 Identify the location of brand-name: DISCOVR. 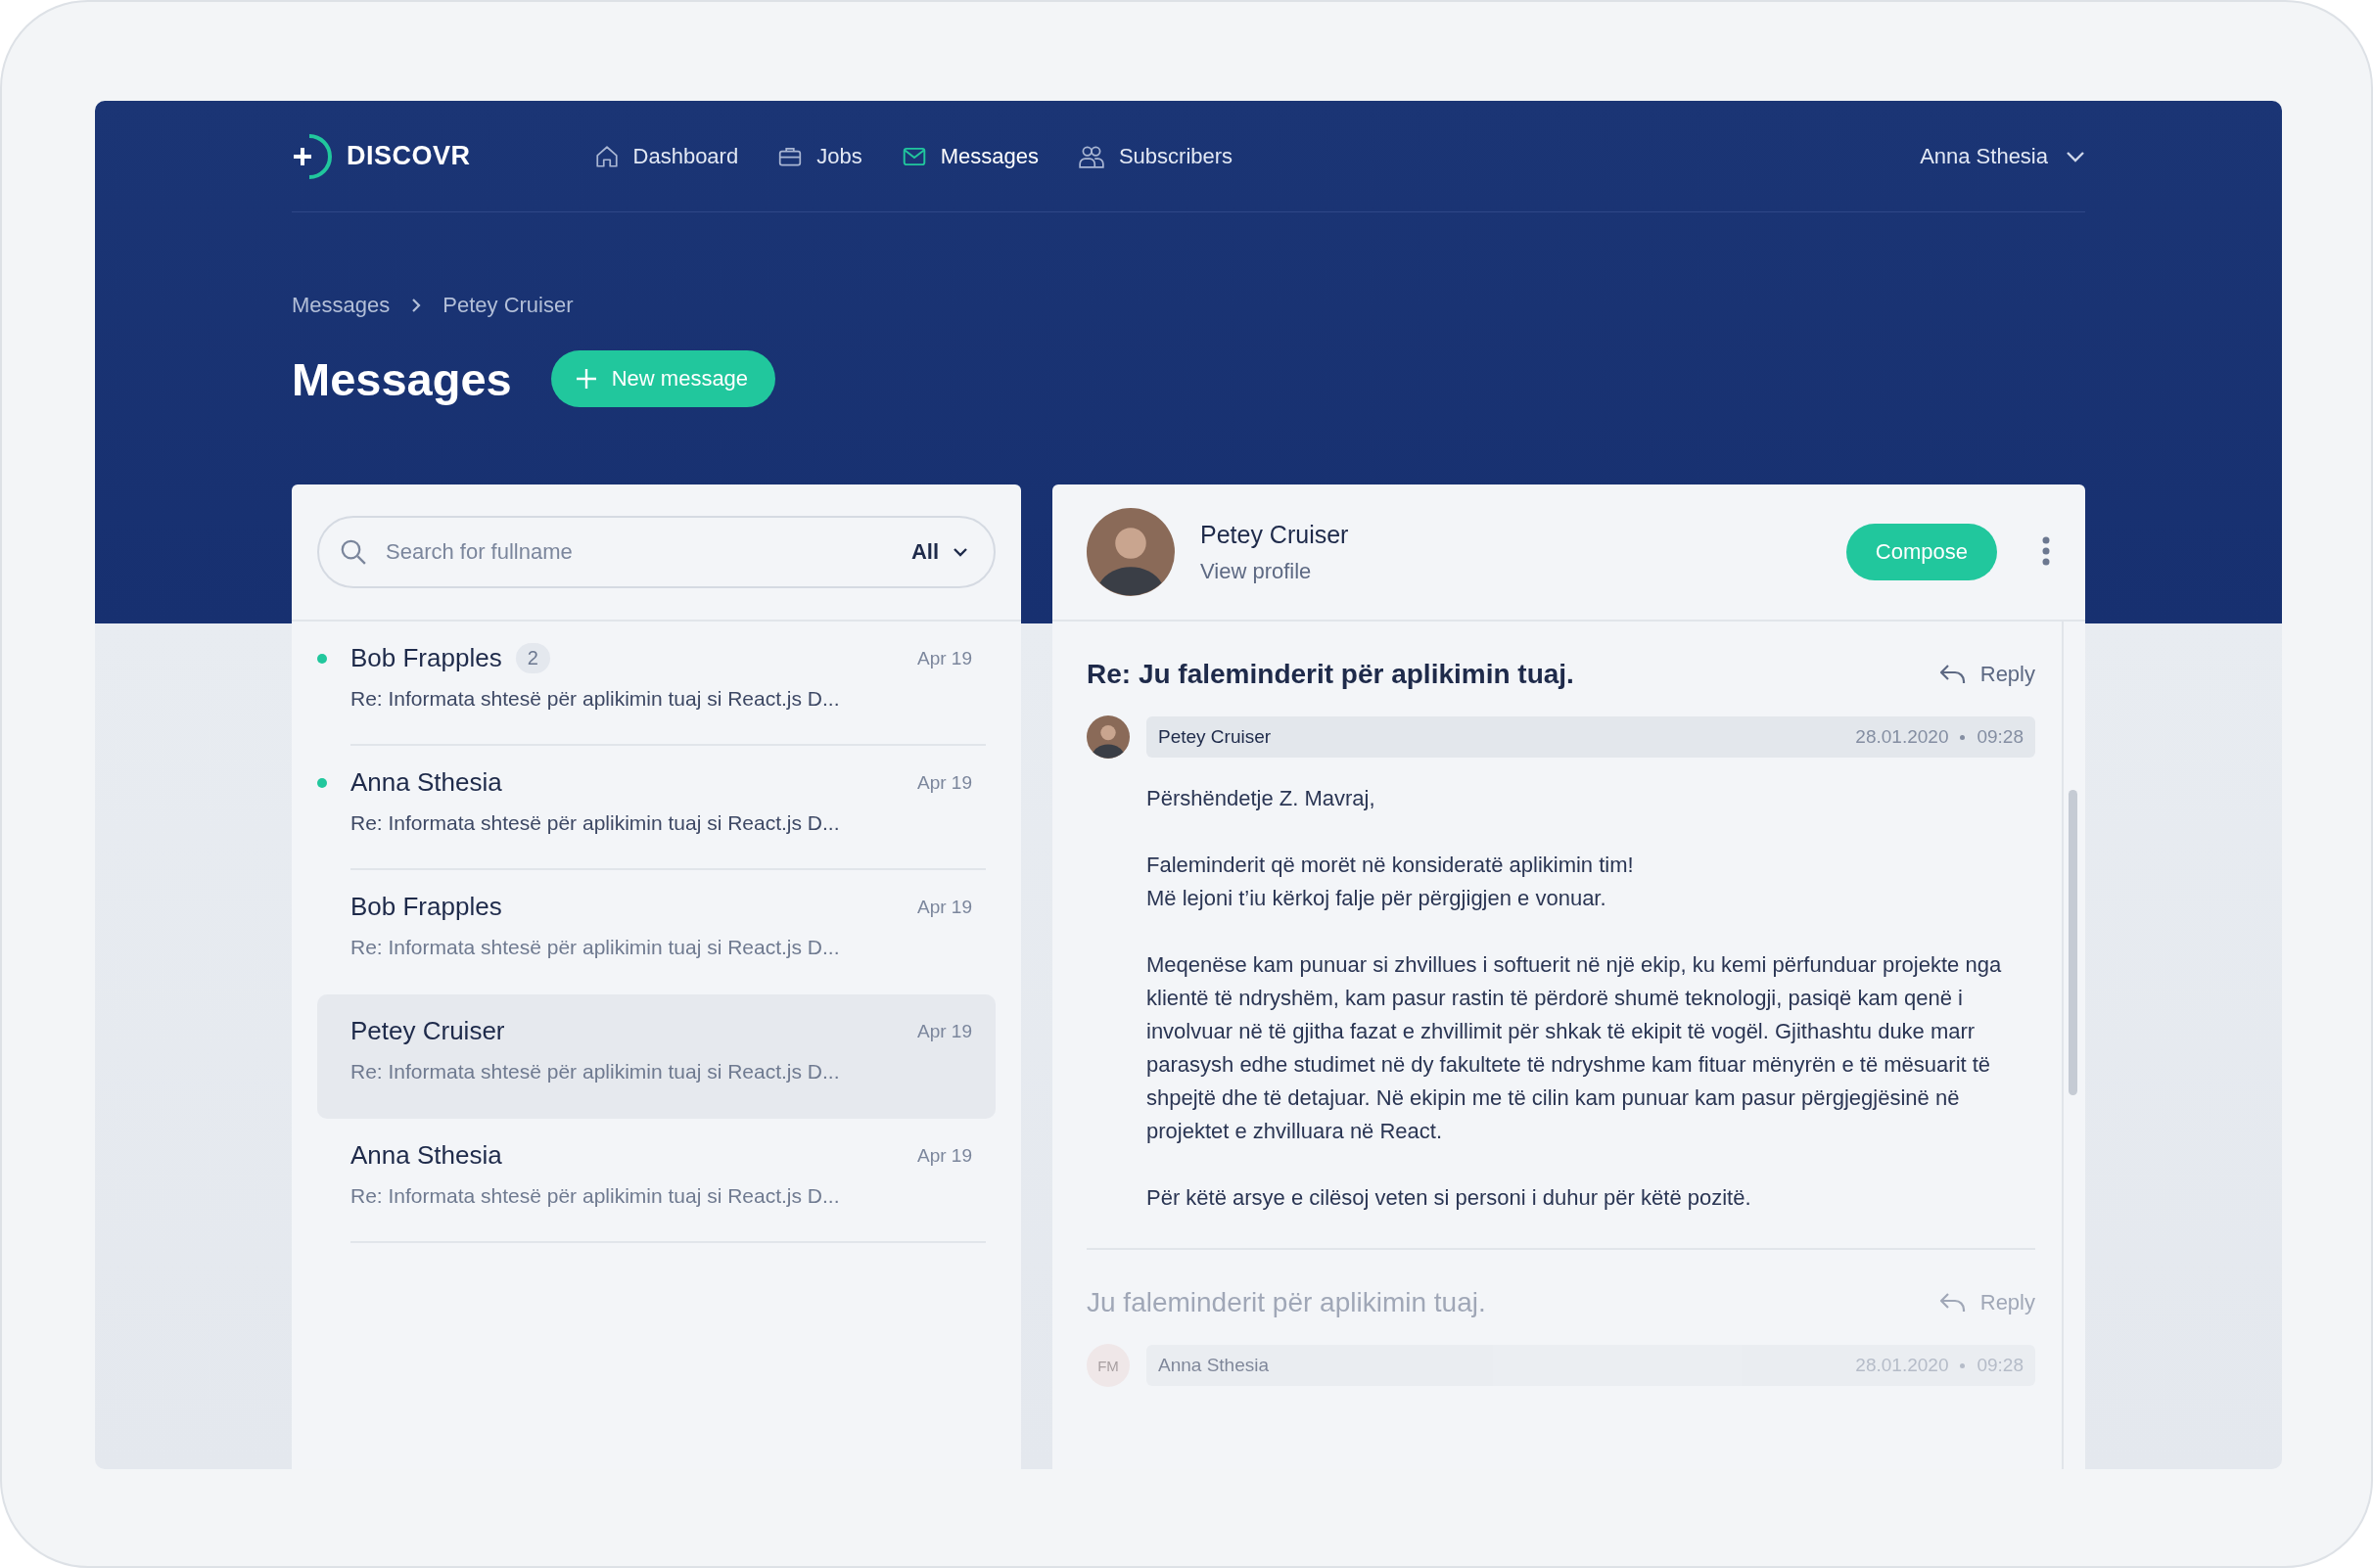
(409, 156).